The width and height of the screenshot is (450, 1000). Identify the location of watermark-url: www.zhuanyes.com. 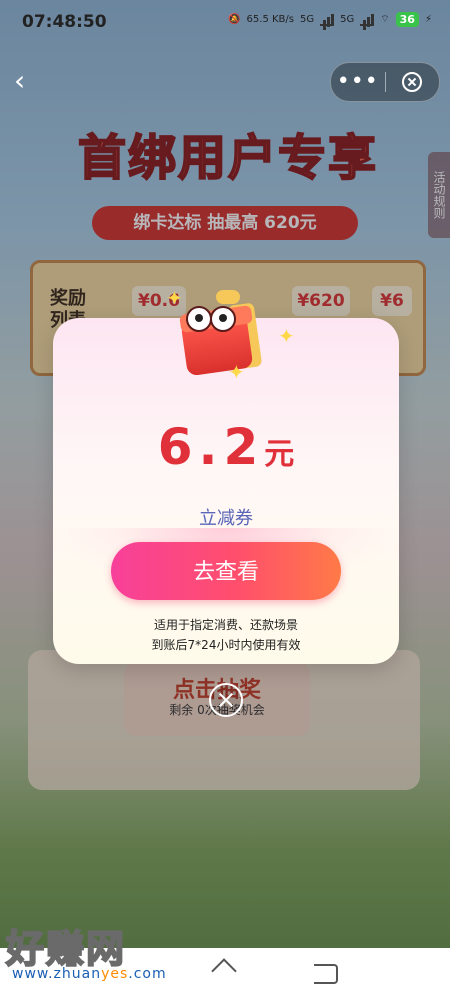
(89, 974).